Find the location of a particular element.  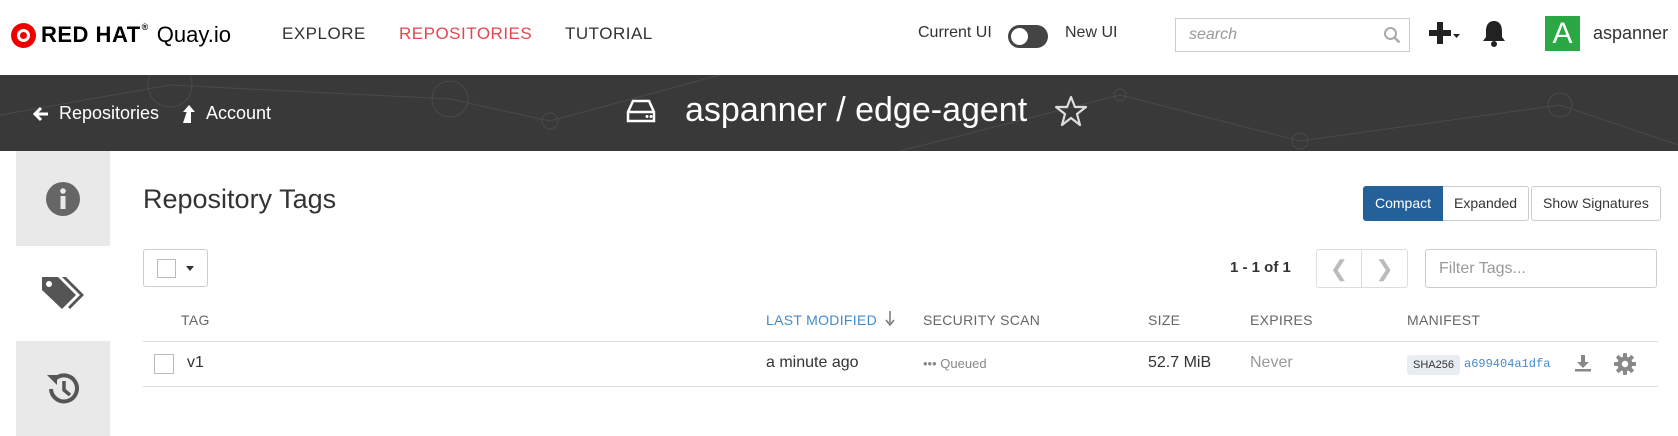

account-label: Account is located at coordinates (239, 113).